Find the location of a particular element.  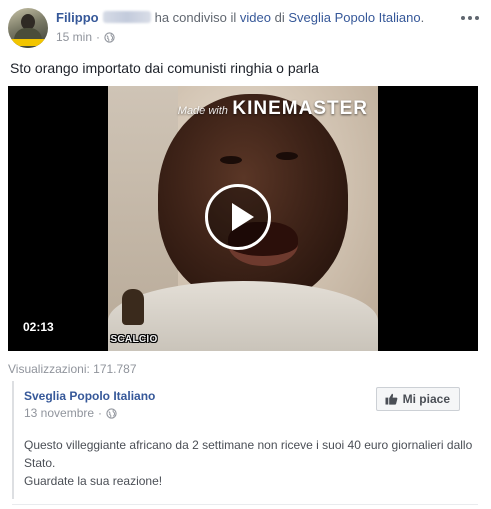

play-triangle is located at coordinates (243, 217).